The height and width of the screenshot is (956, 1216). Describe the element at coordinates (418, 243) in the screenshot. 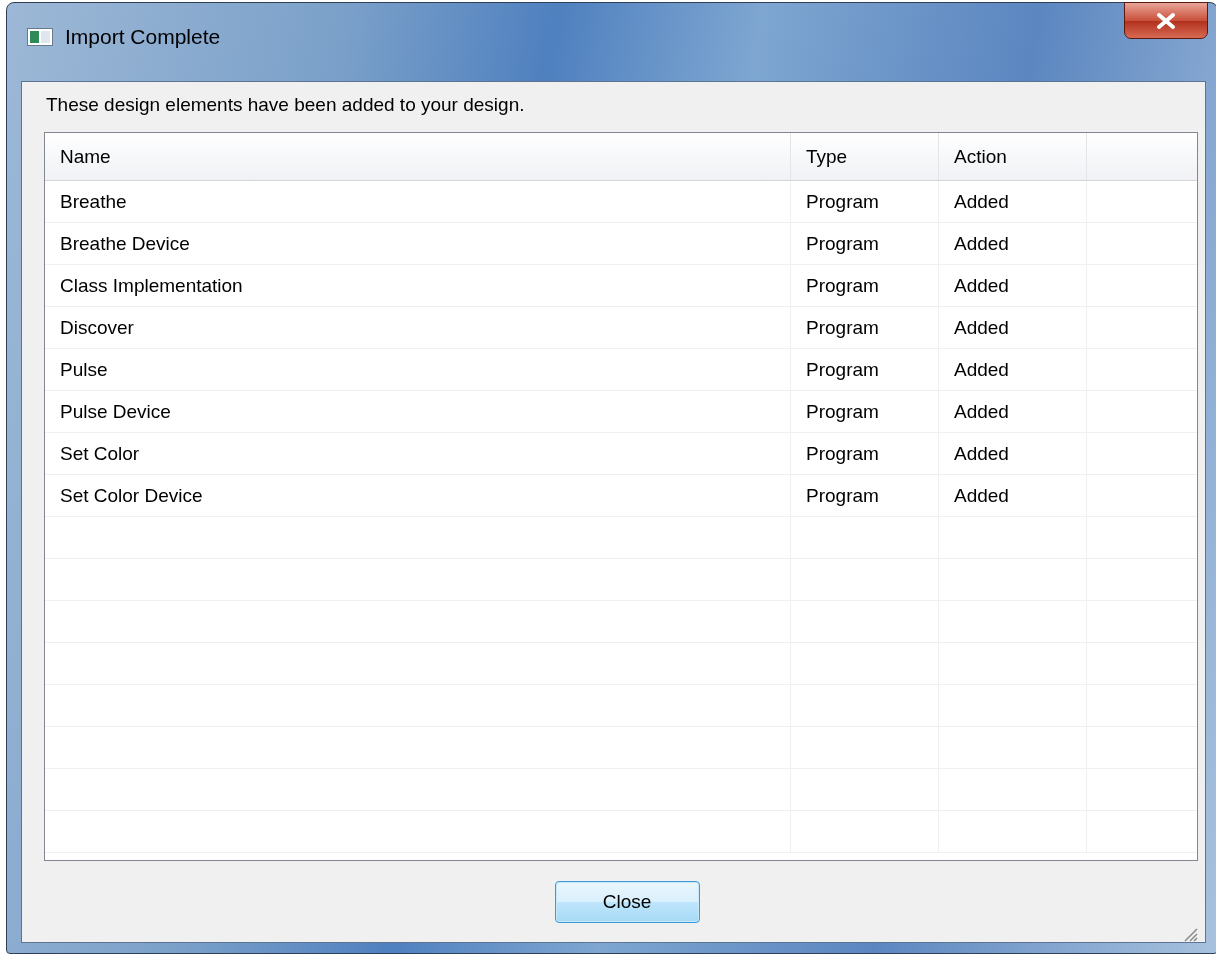

I see `table-cell: Breathe Device` at that location.